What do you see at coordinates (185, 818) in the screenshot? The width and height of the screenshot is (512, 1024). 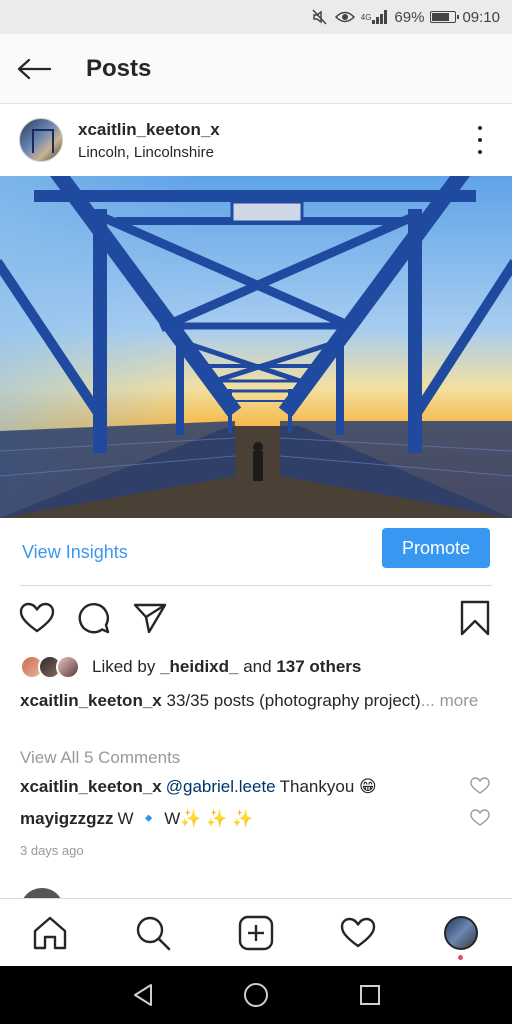 I see `comment-text: W 🔹 W✨ ✨ ✨` at bounding box center [185, 818].